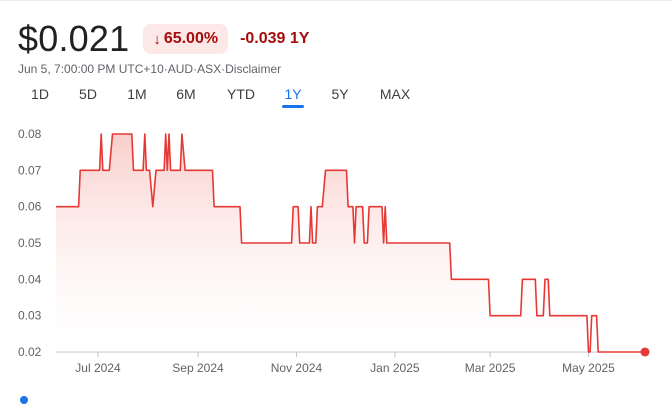  I want to click on x-tick-label: Nov 2024, so click(297, 368).